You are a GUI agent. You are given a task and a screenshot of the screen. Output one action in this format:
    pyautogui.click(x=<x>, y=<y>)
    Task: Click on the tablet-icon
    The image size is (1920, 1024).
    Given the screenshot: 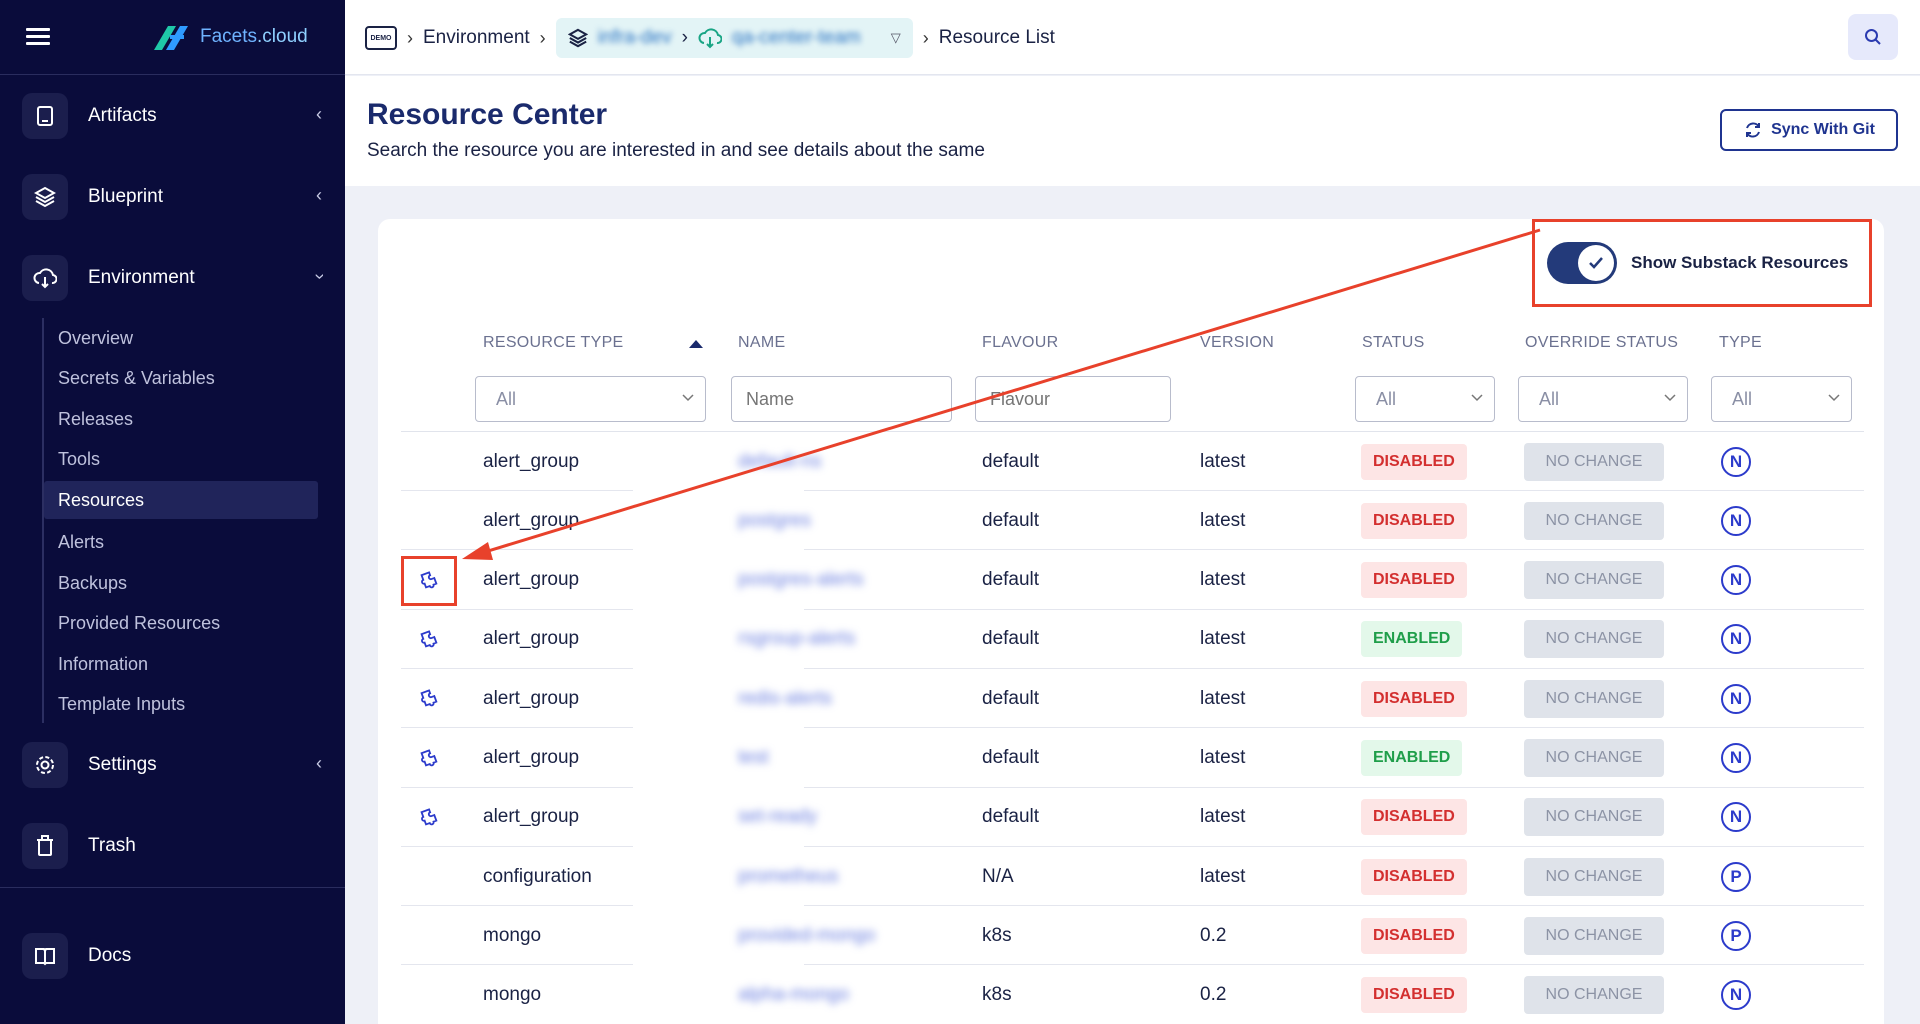 What is the action you would take?
    pyautogui.click(x=45, y=116)
    